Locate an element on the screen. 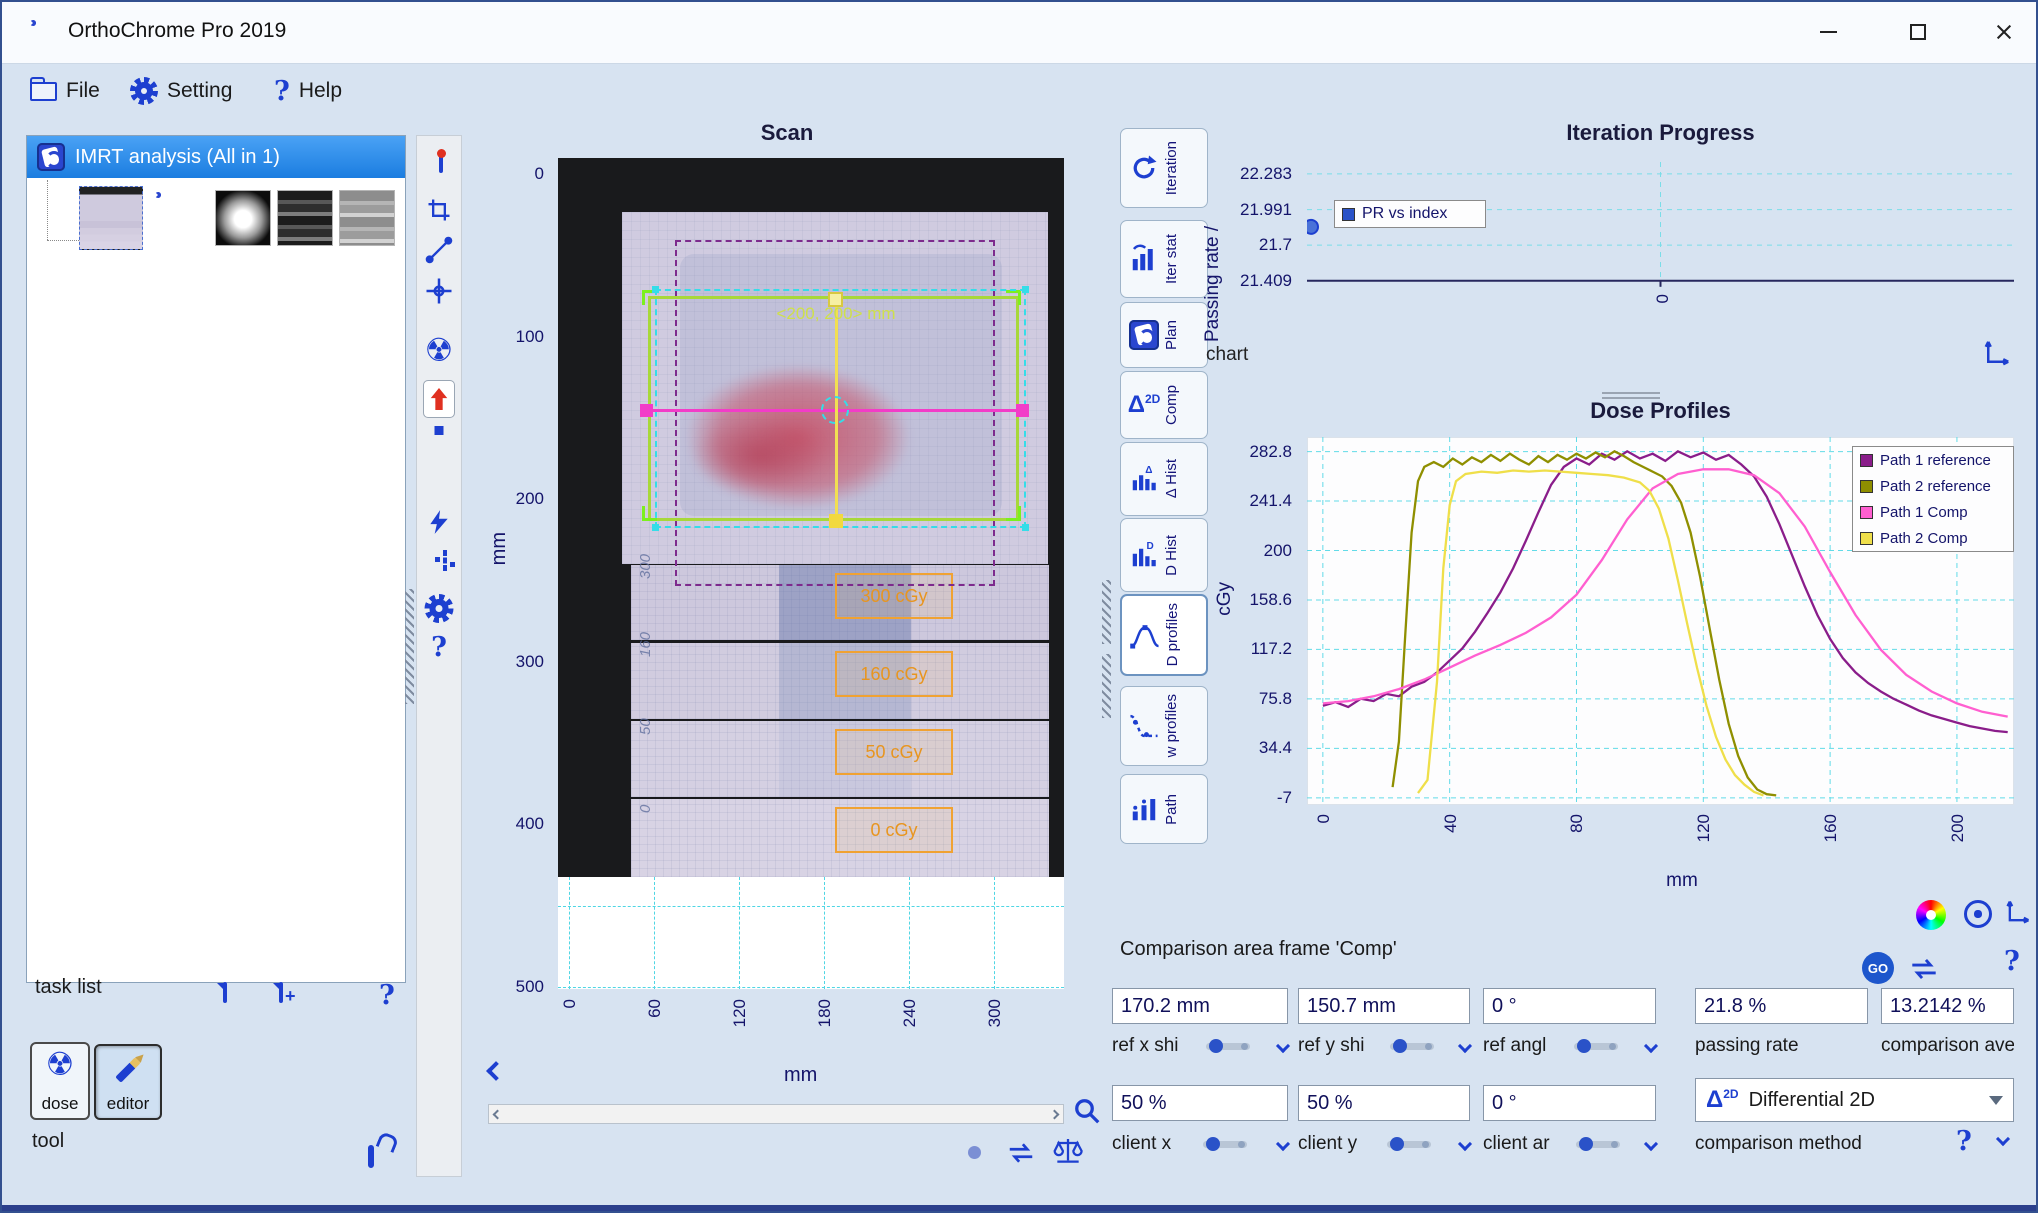  toolbar-gear-icon is located at coordinates (439, 608).